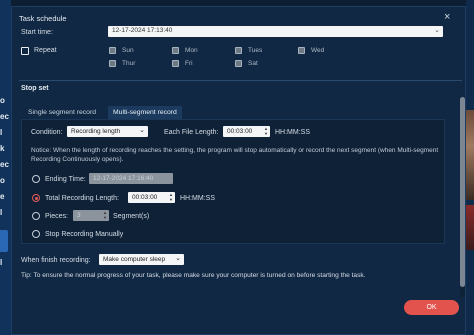 The width and height of the screenshot is (474, 335). I want to click on tab-multi-segment-record: Multi-segment record, so click(145, 112).